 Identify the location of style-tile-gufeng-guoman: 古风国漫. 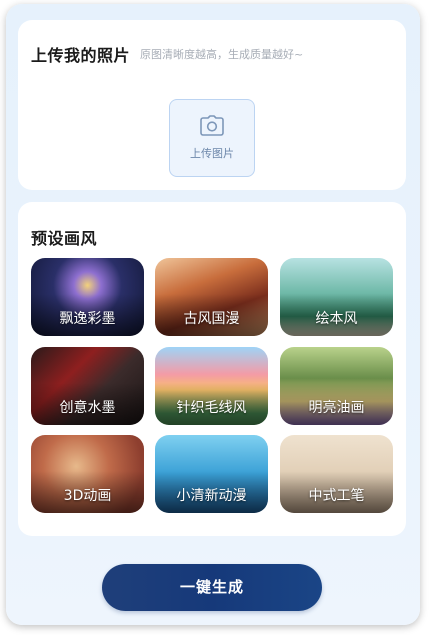
(211, 297).